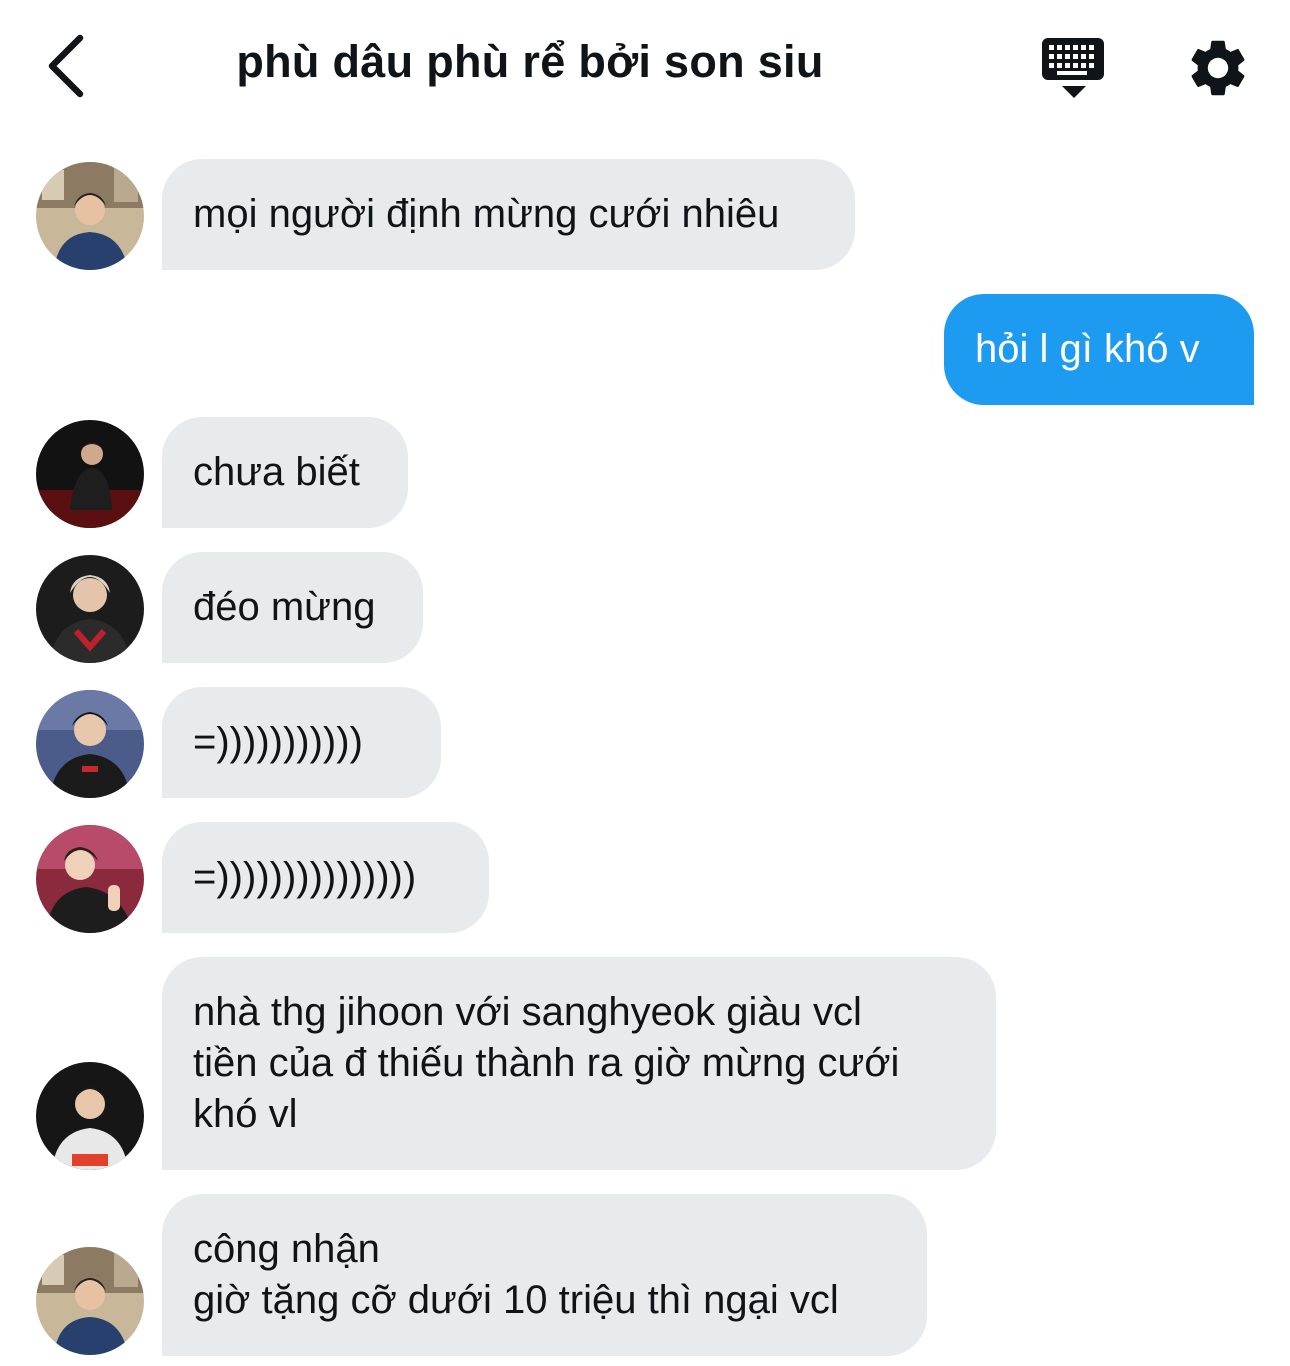 The height and width of the screenshot is (1366, 1290). Describe the element at coordinates (527, 1012) in the screenshot. I see `message-text-line: nhà thg jihoon với sanghyeok giàu vcl` at that location.